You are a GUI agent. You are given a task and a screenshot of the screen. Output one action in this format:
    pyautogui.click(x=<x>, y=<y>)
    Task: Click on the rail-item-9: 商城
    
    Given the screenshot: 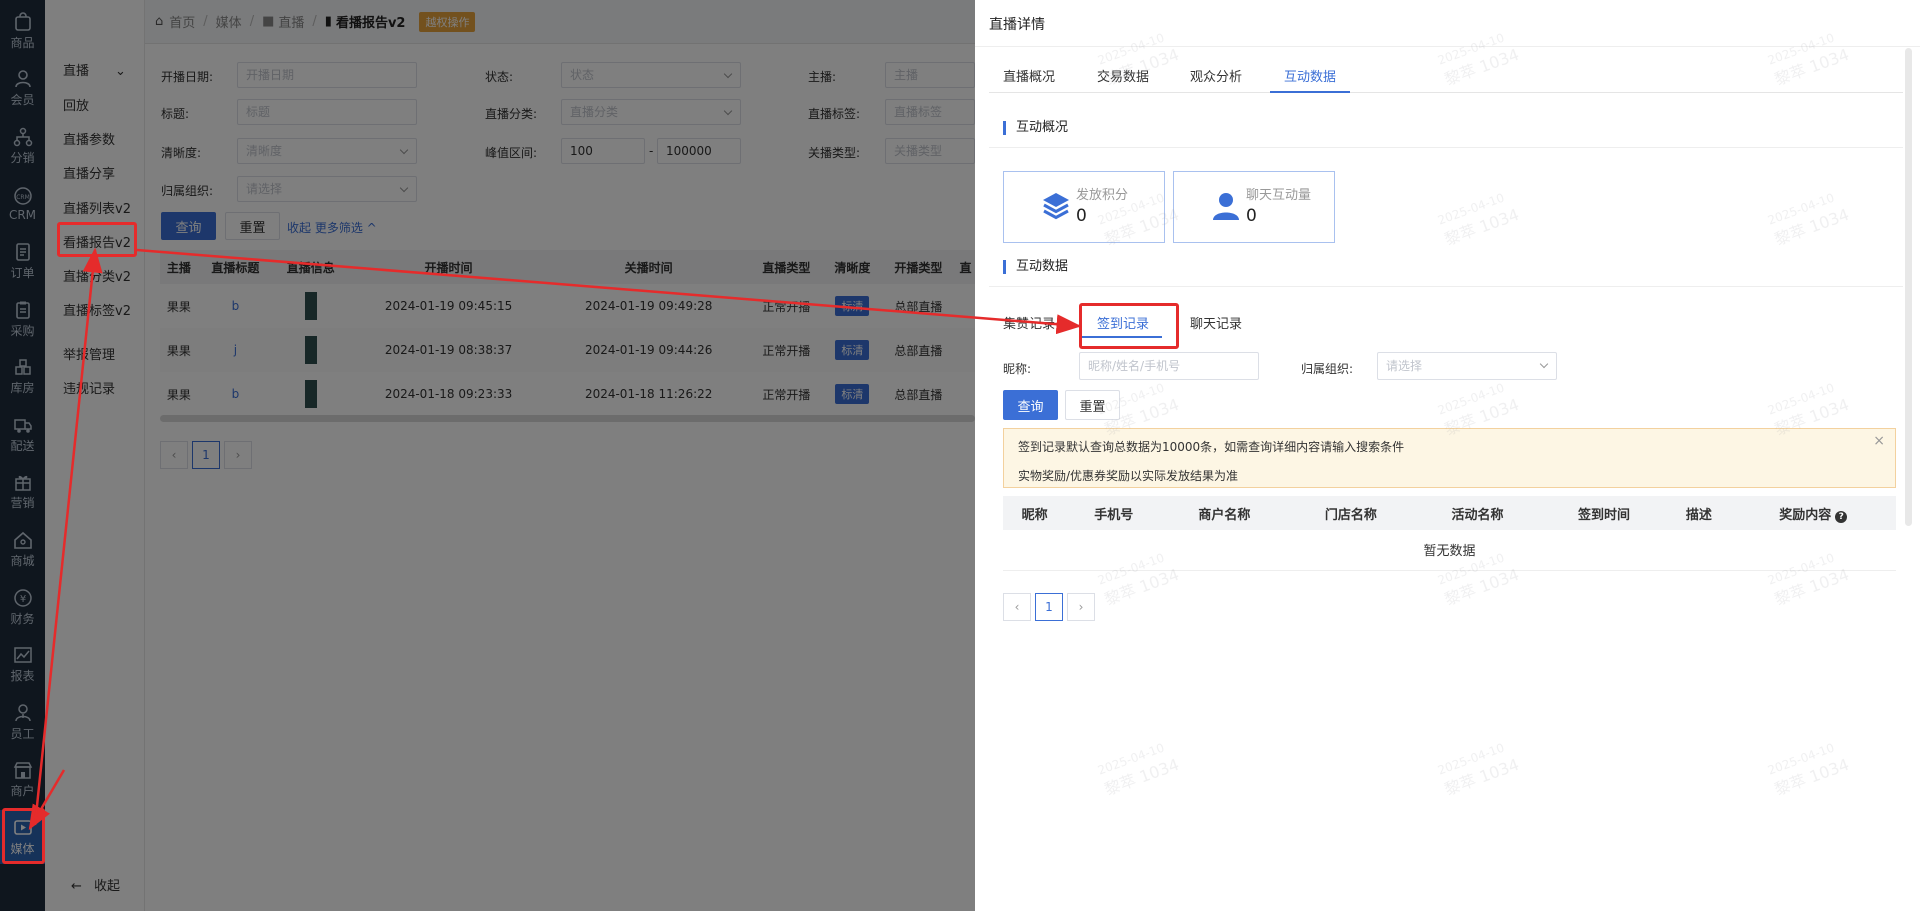 What is the action you would take?
    pyautogui.click(x=22, y=549)
    